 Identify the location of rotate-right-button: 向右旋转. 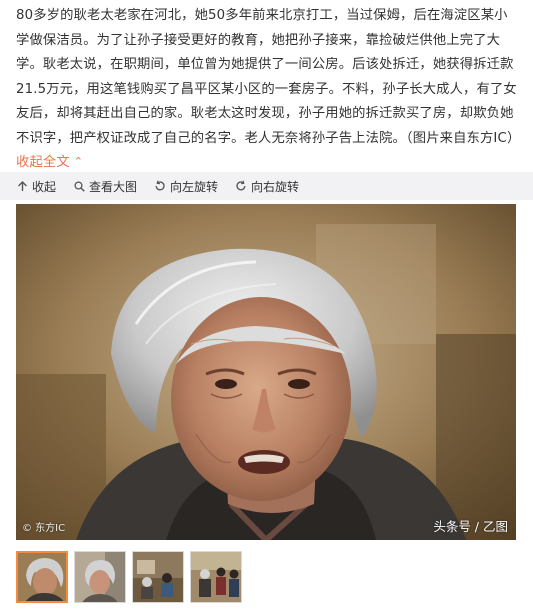
(267, 186).